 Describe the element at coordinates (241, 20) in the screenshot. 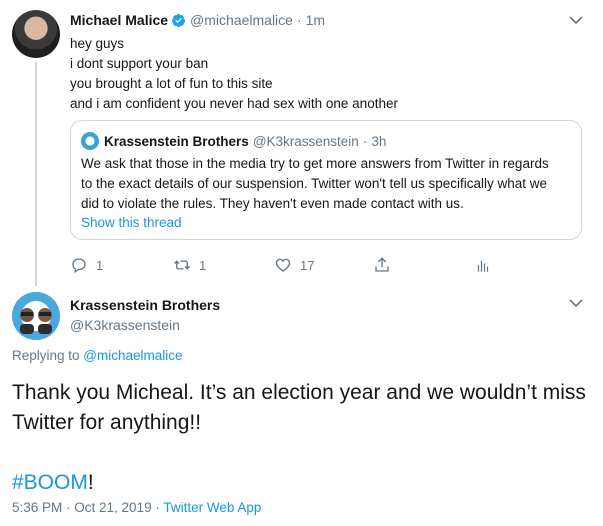

I see `handle: @michaelmalice` at that location.